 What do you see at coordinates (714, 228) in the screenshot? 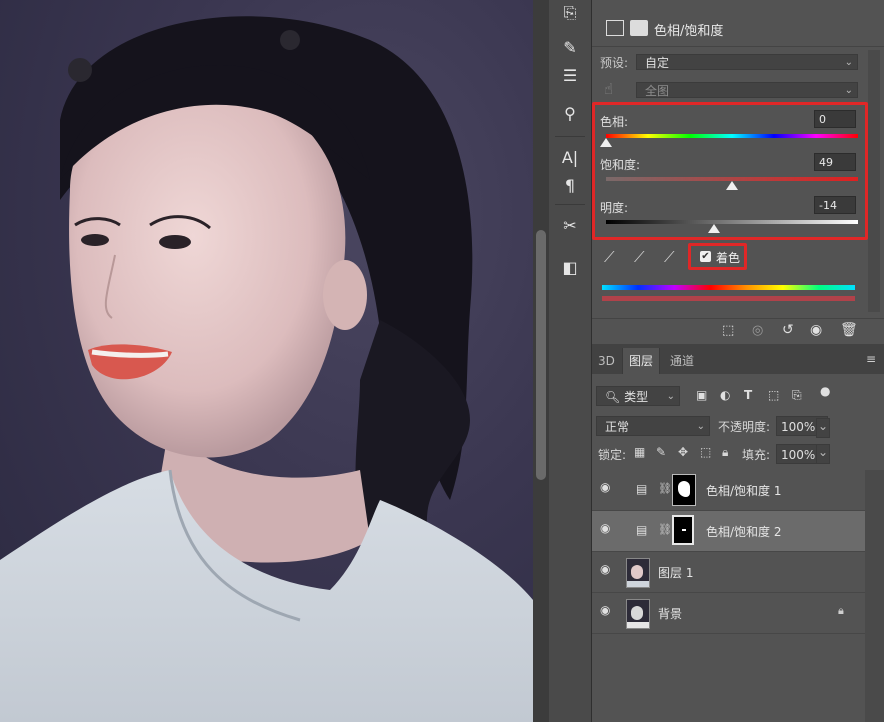
I see `lightness-slider-thumb` at bounding box center [714, 228].